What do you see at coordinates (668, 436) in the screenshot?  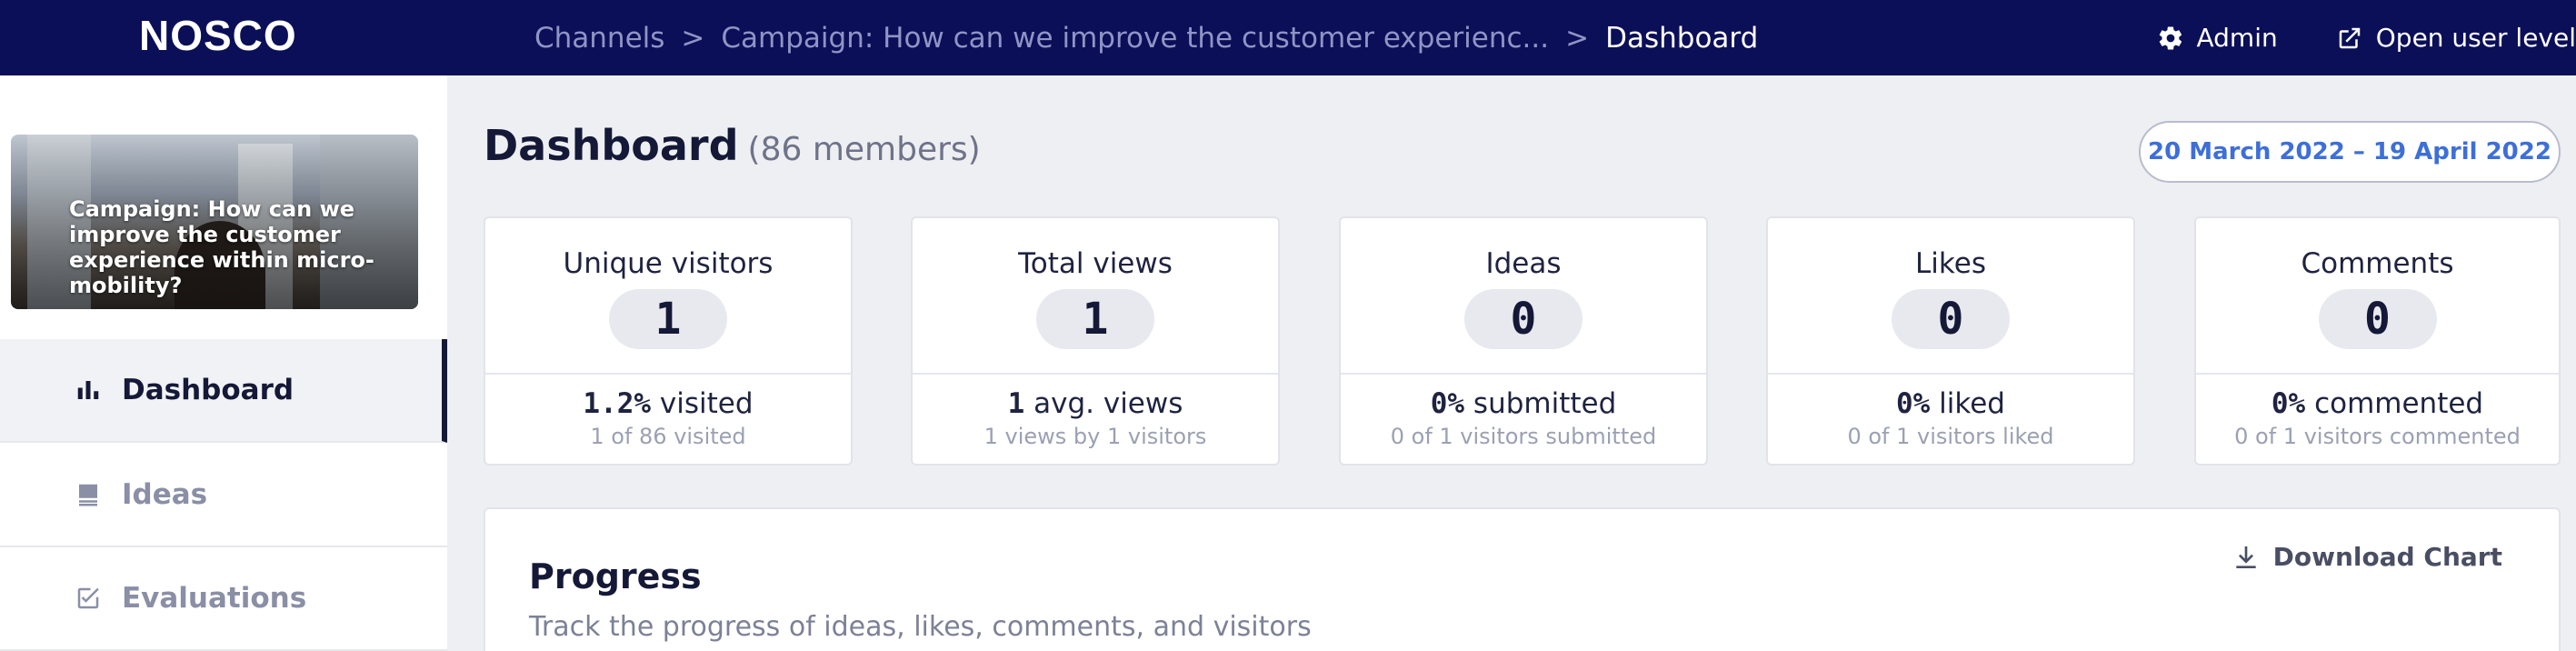 I see `stat-detail: 1 of 86 visited` at bounding box center [668, 436].